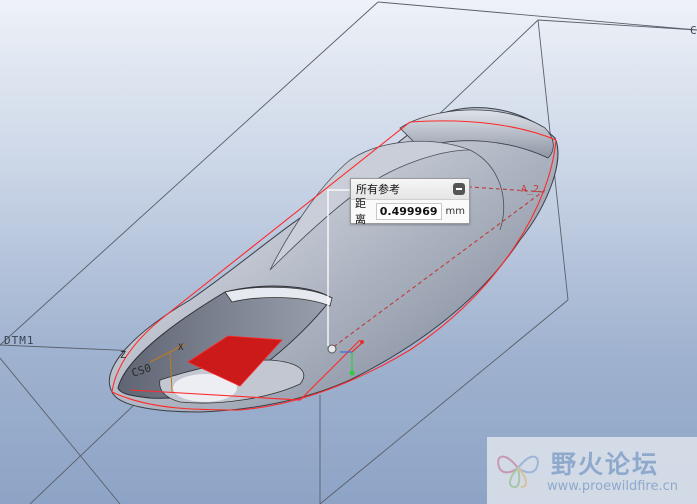  I want to click on distance-row: 距离 0.499969 mm, so click(410, 211).